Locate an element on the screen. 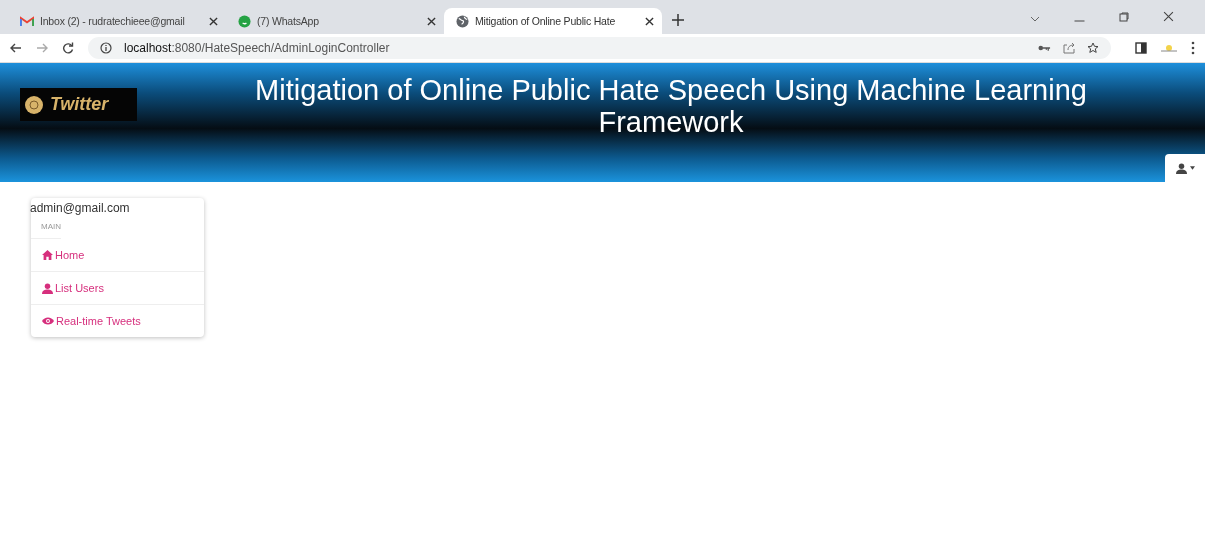 The height and width of the screenshot is (546, 1205). browser-tab: (7) WhatsApp is located at coordinates (335, 21).